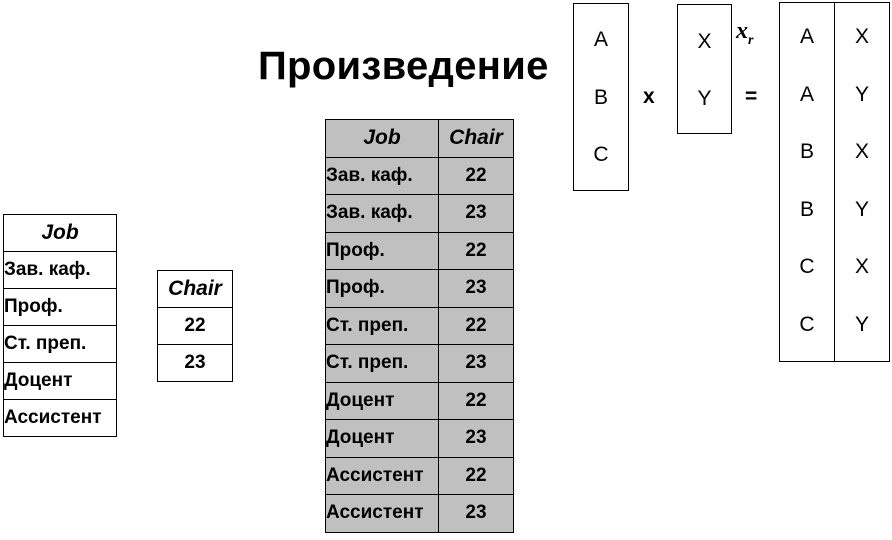 Image resolution: width=892 pixels, height=540 pixels. What do you see at coordinates (807, 182) in the screenshot?
I see `schema-result-col1: A A B B C C` at bounding box center [807, 182].